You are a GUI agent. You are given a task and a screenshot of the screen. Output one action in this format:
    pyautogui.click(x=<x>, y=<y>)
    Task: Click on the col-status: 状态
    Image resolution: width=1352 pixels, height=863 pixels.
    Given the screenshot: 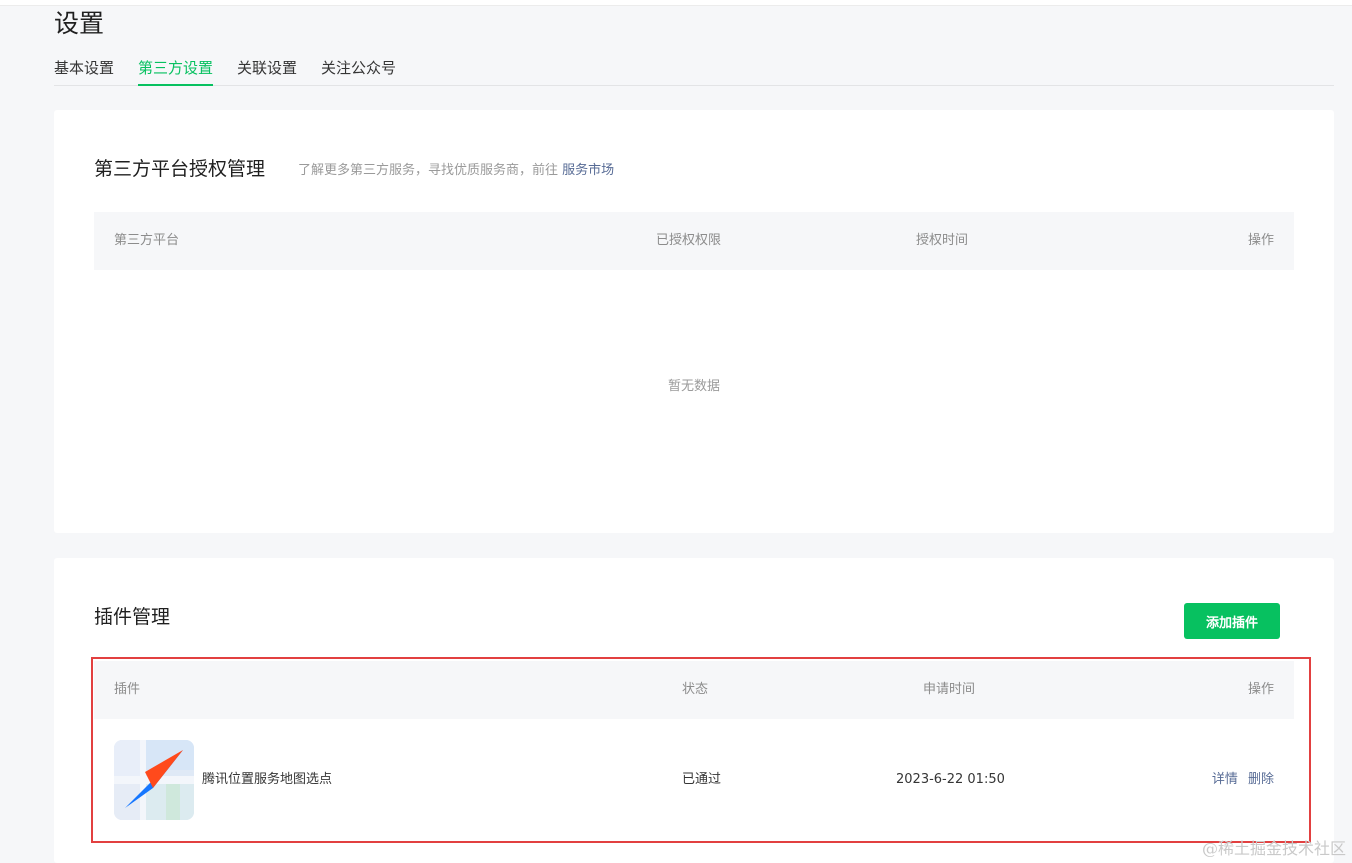 What is the action you would take?
    pyautogui.click(x=695, y=689)
    